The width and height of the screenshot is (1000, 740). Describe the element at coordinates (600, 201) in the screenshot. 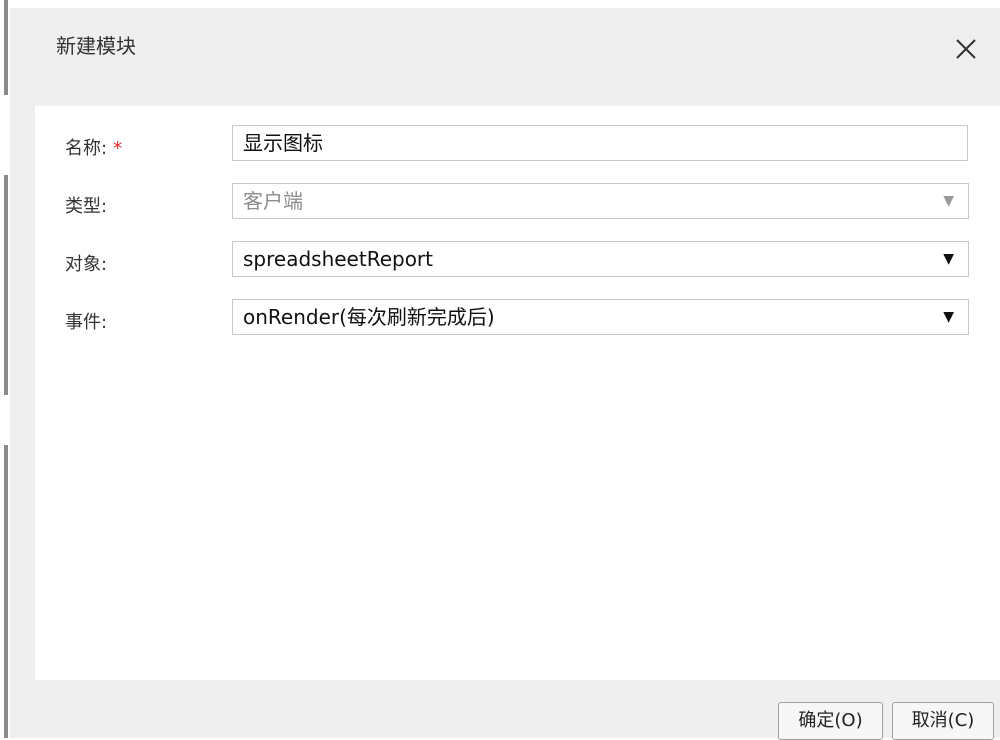

I see `type-select: 客户端 ▼` at that location.